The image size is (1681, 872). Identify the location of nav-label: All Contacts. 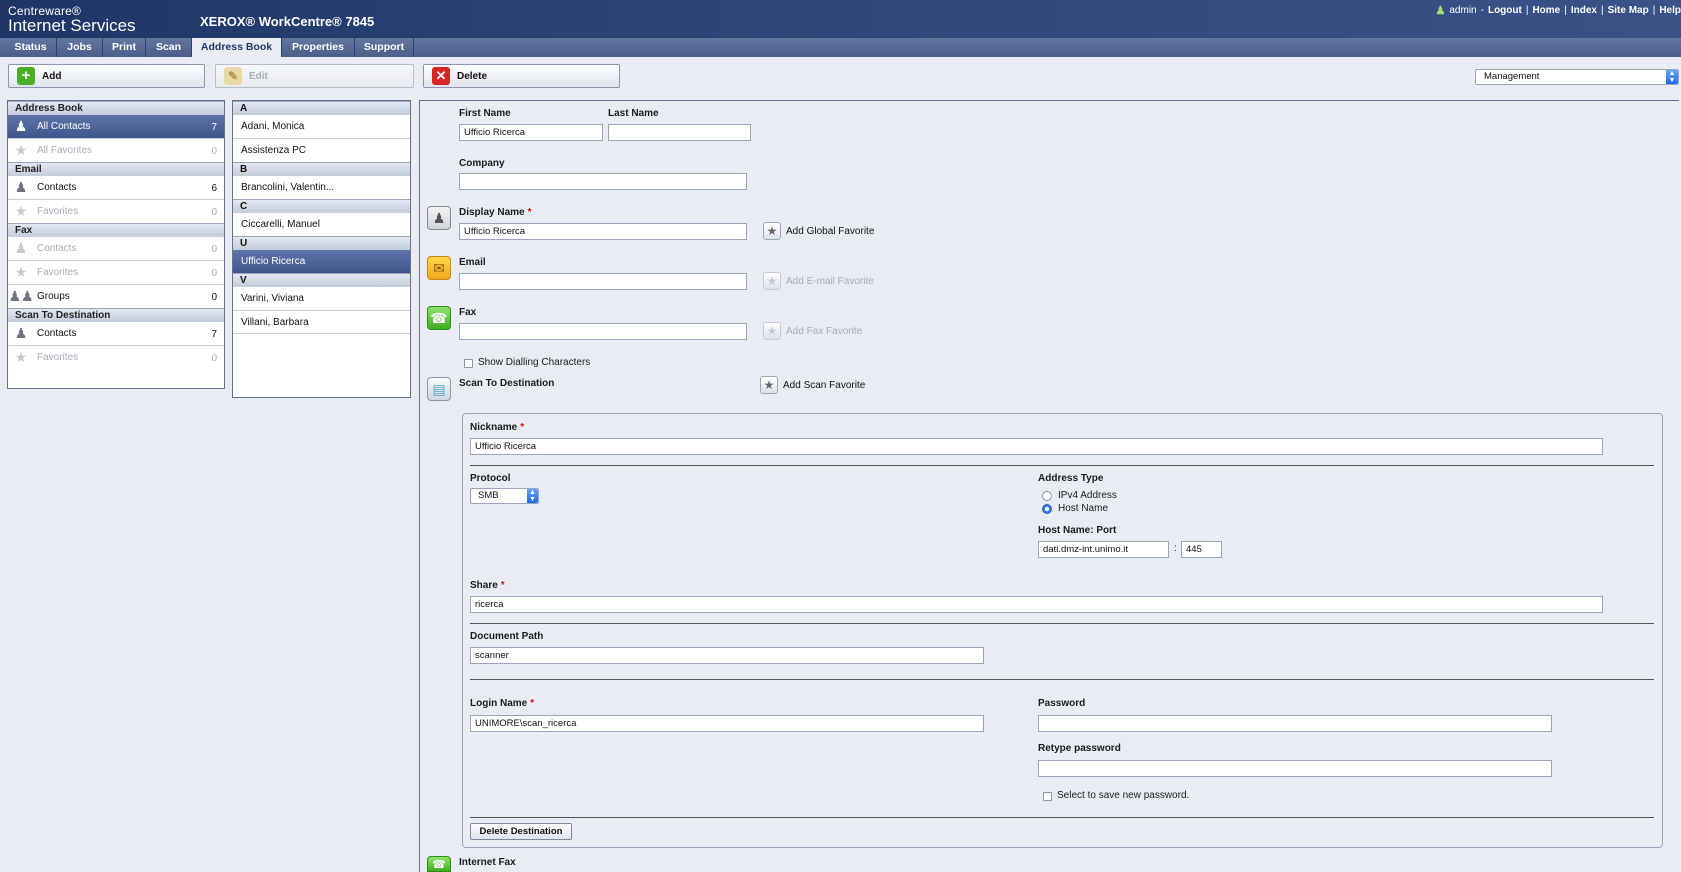
(64, 126).